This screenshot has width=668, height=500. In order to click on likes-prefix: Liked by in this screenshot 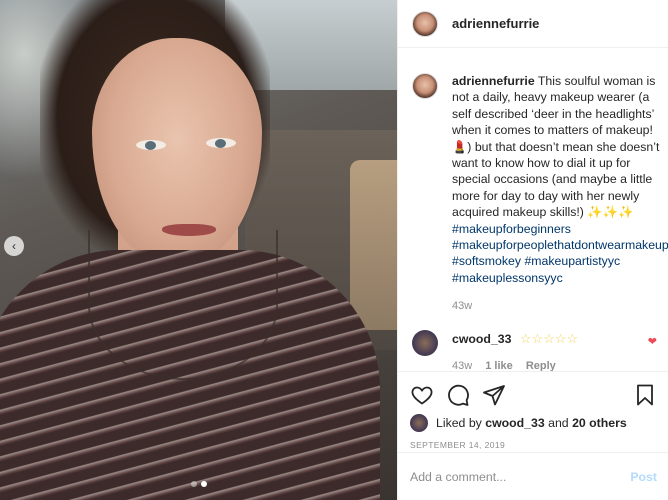, I will do `click(459, 423)`.